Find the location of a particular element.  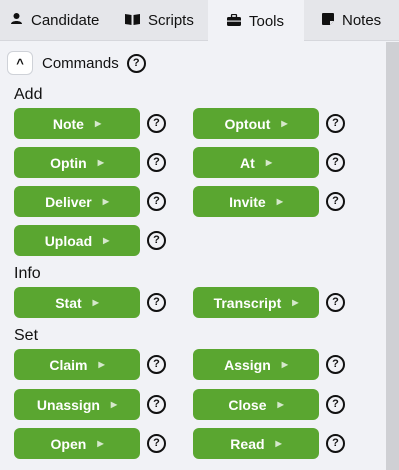

stat-button: Stat ▶ is located at coordinates (77, 302).